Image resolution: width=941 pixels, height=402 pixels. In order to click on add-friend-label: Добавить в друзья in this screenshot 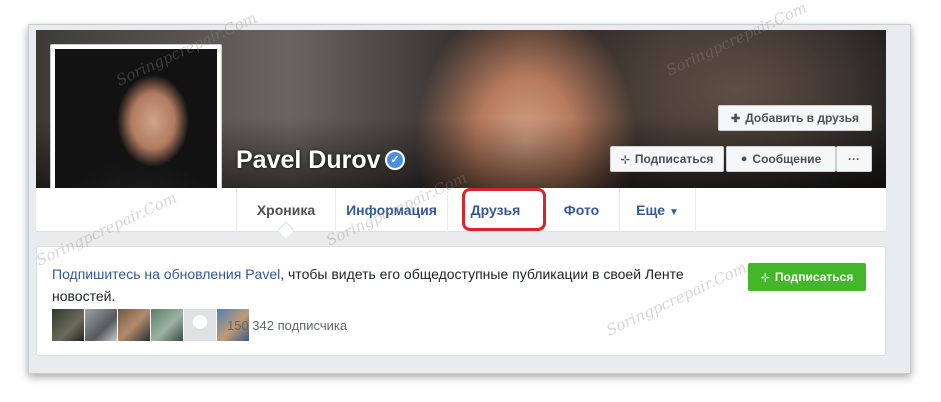, I will do `click(802, 118)`.